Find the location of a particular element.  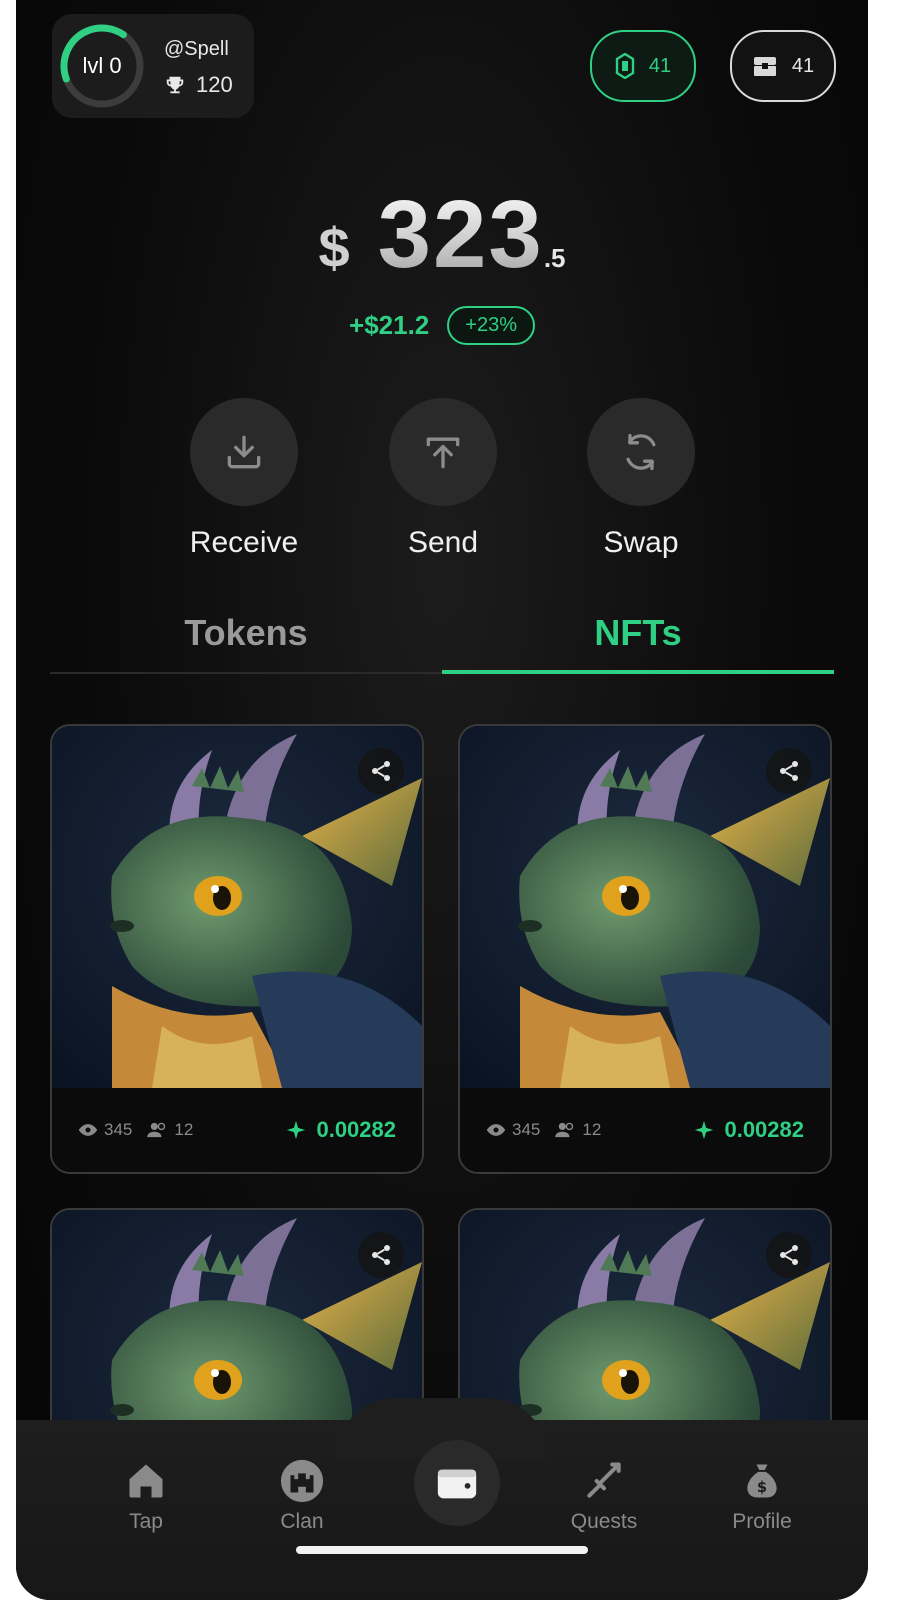

tab-active-indicator is located at coordinates (638, 672).